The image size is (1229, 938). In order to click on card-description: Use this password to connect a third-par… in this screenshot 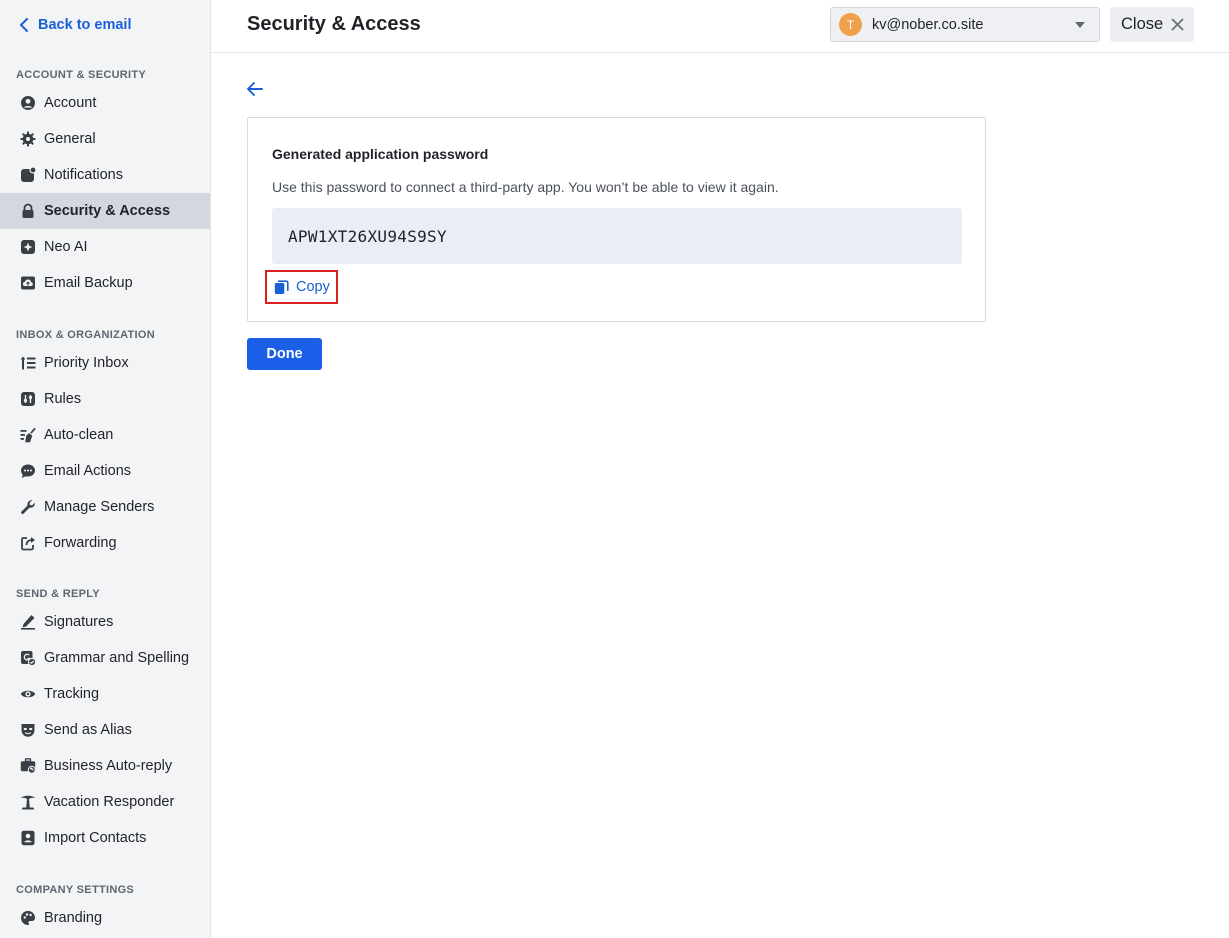, I will do `click(525, 187)`.